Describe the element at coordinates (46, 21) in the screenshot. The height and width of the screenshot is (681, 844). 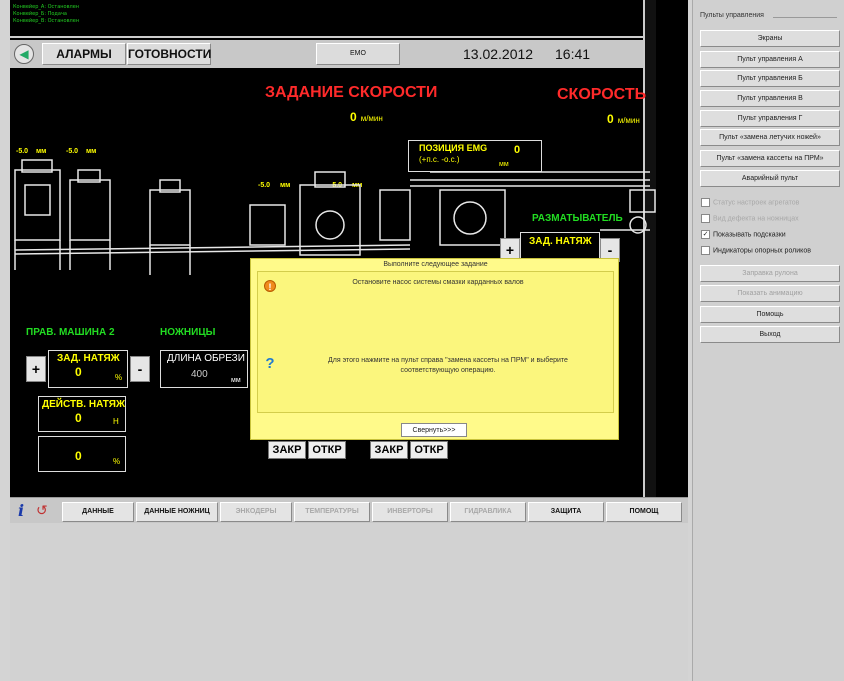
I see `log-line: Конвейер_В: Остановлен` at that location.